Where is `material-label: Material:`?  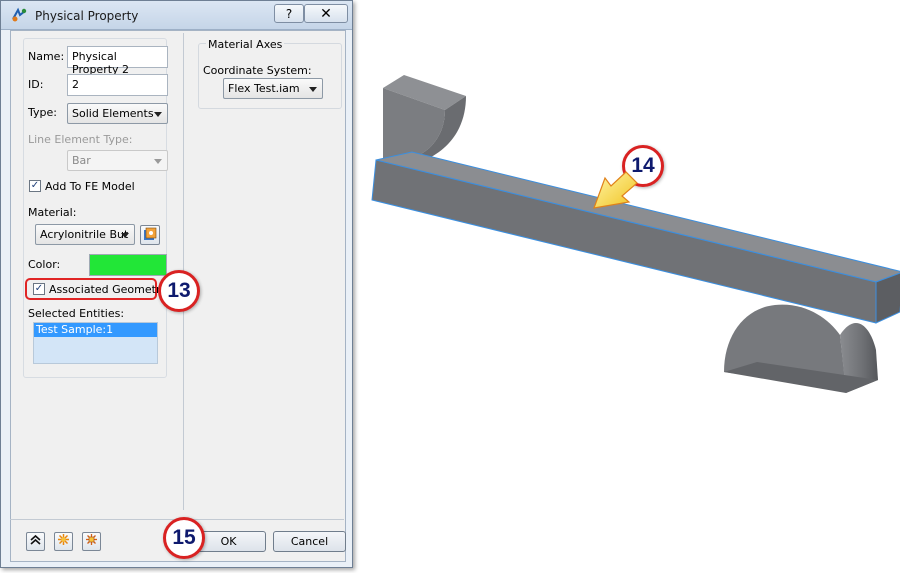 material-label: Material: is located at coordinates (52, 212).